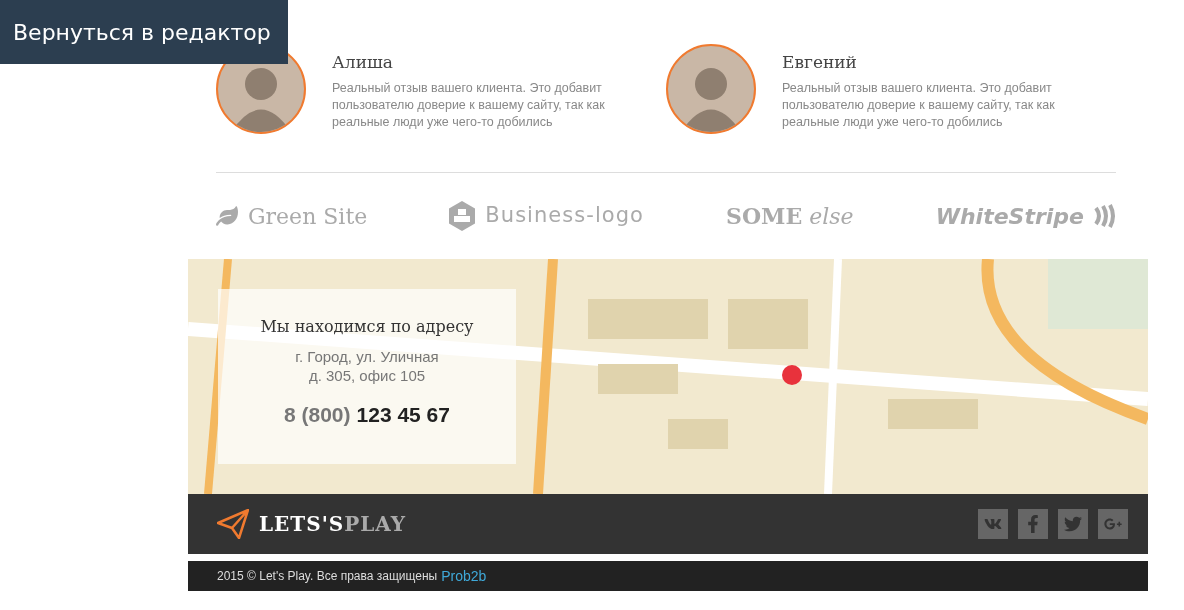 This screenshot has height=610, width=1184. Describe the element at coordinates (375, 524) in the screenshot. I see `brand-name-secondary: PLAY` at that location.